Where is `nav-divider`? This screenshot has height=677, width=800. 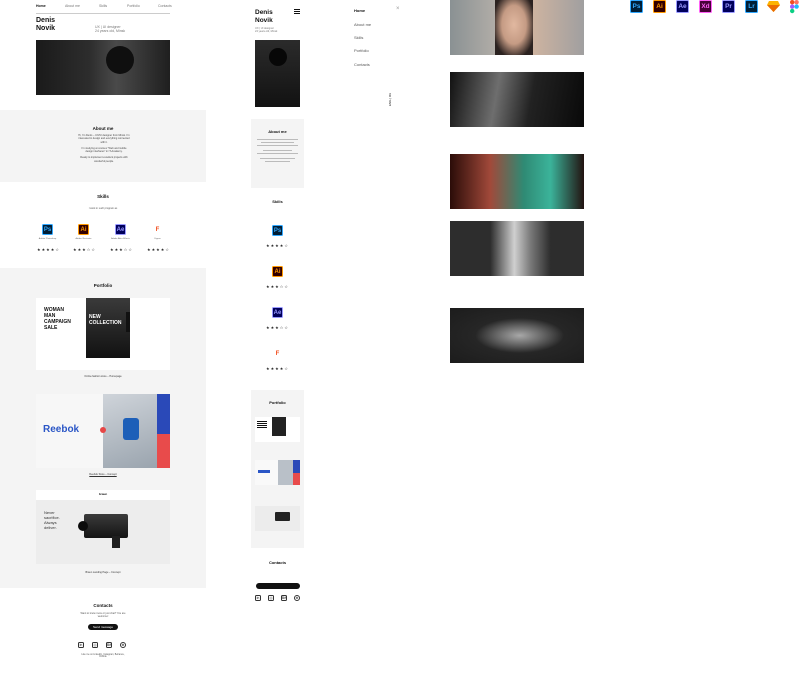
nav-divider is located at coordinates (103, 13).